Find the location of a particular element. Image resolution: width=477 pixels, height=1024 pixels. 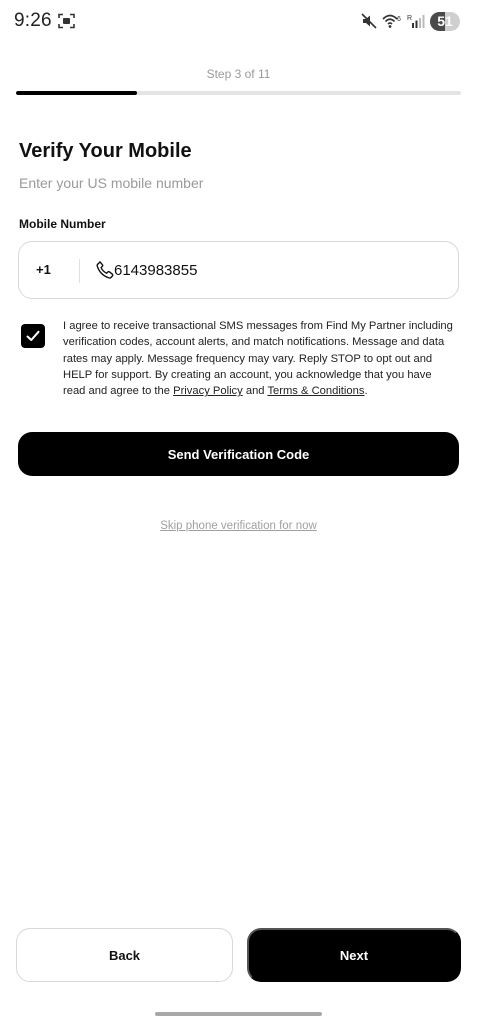

step-indicator: Step 3 of 11 is located at coordinates (238, 74).